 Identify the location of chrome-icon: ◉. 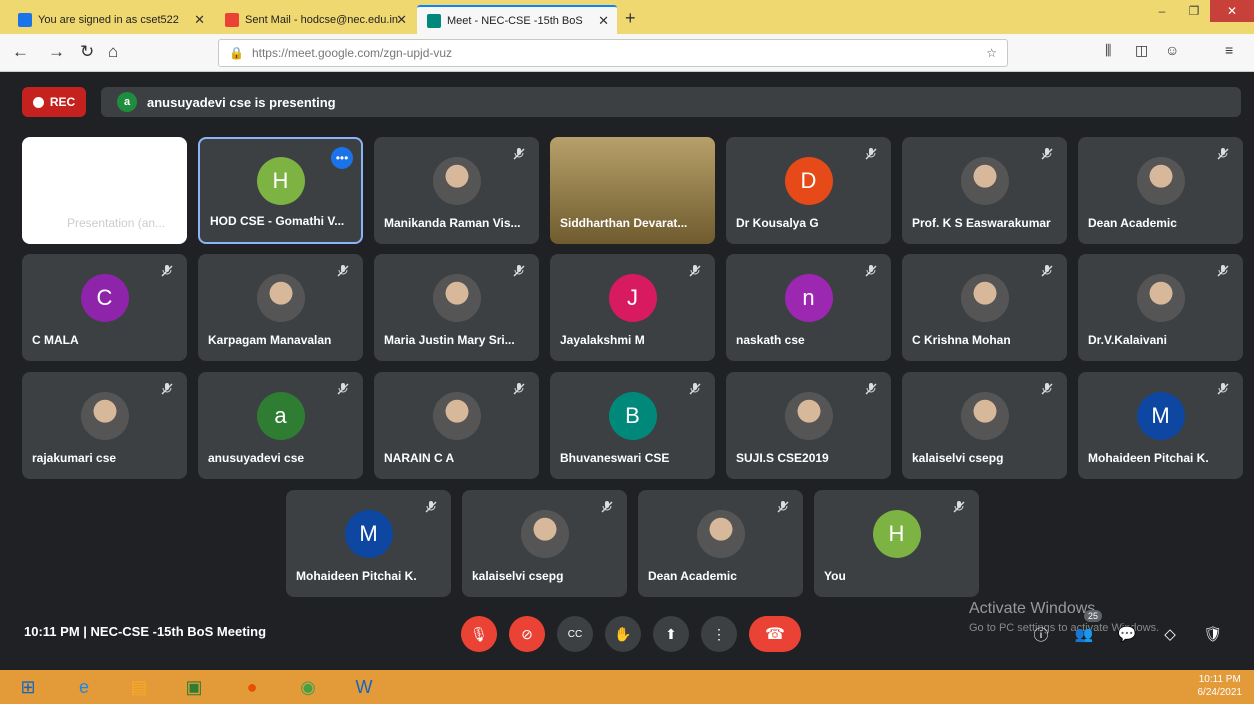
(308, 687).